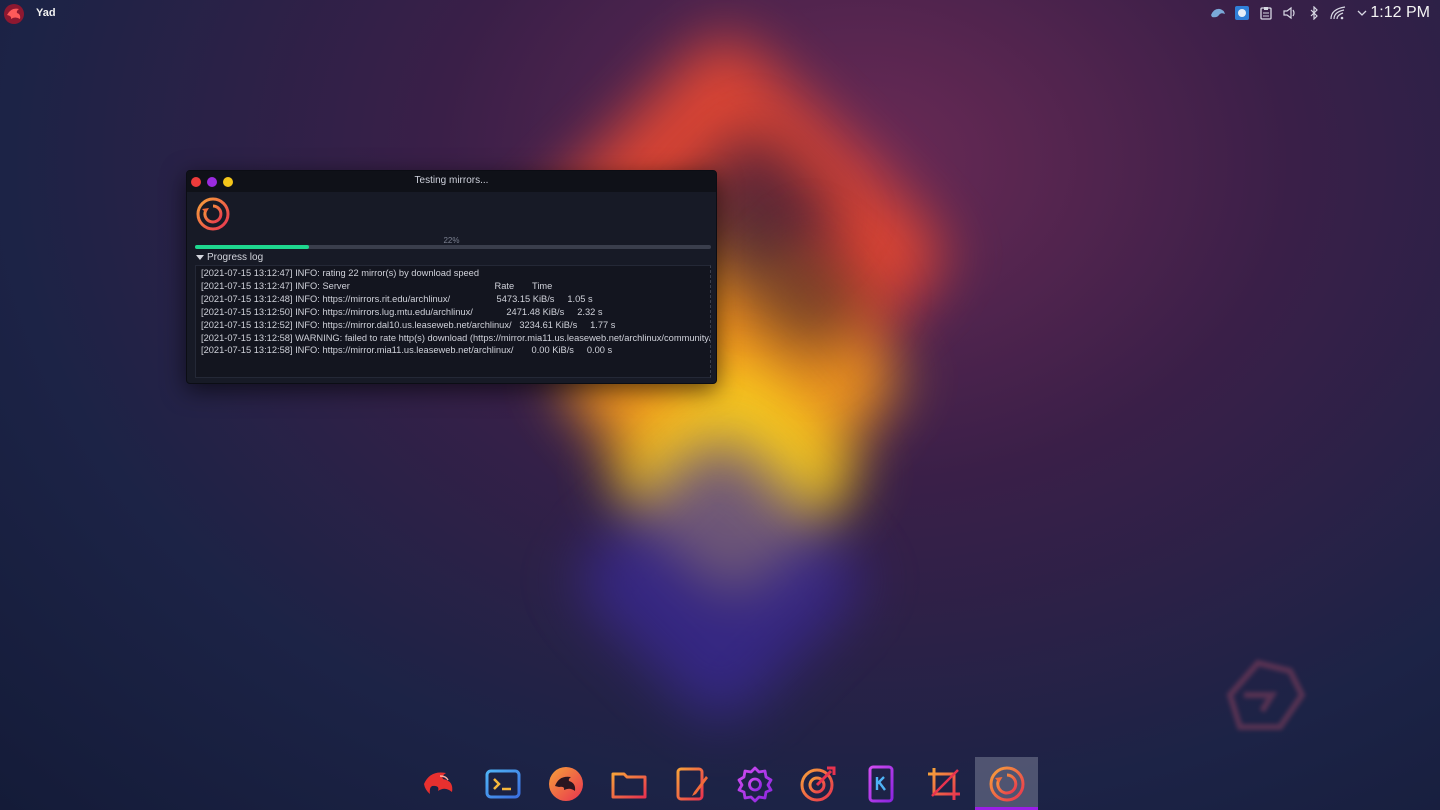 The image size is (1440, 810). Describe the element at coordinates (1242, 13) in the screenshot. I see `screen-icon` at that location.